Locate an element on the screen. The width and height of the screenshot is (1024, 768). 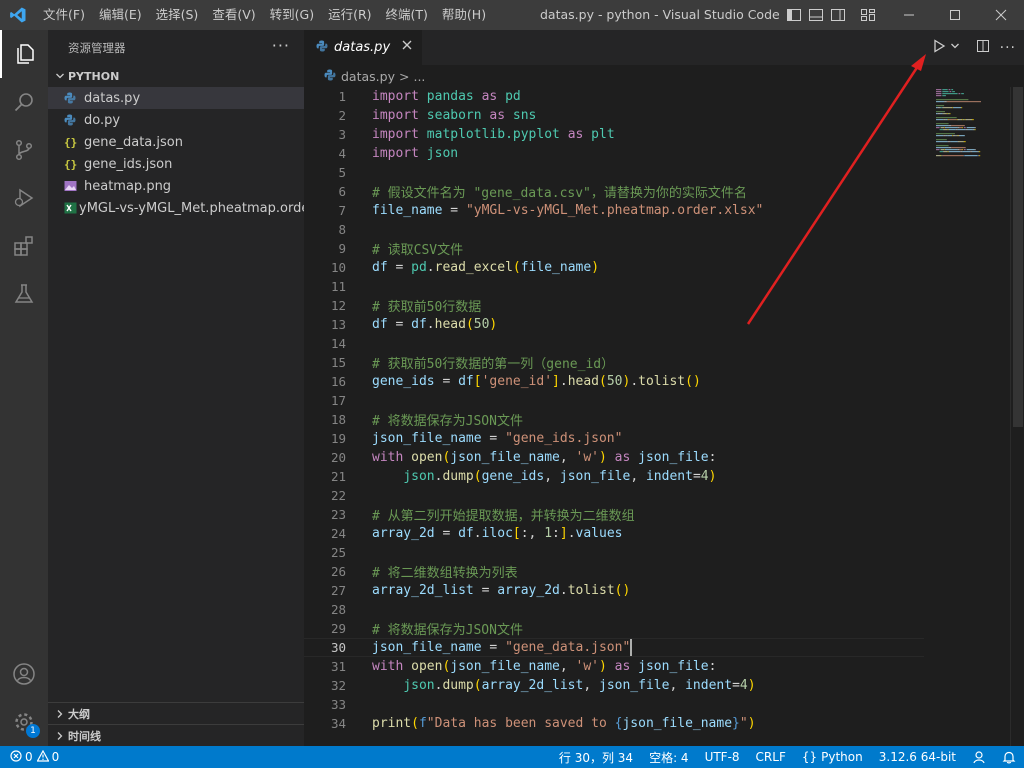
code-line: 9 # 读取CSV文件 is located at coordinates (614, 248).